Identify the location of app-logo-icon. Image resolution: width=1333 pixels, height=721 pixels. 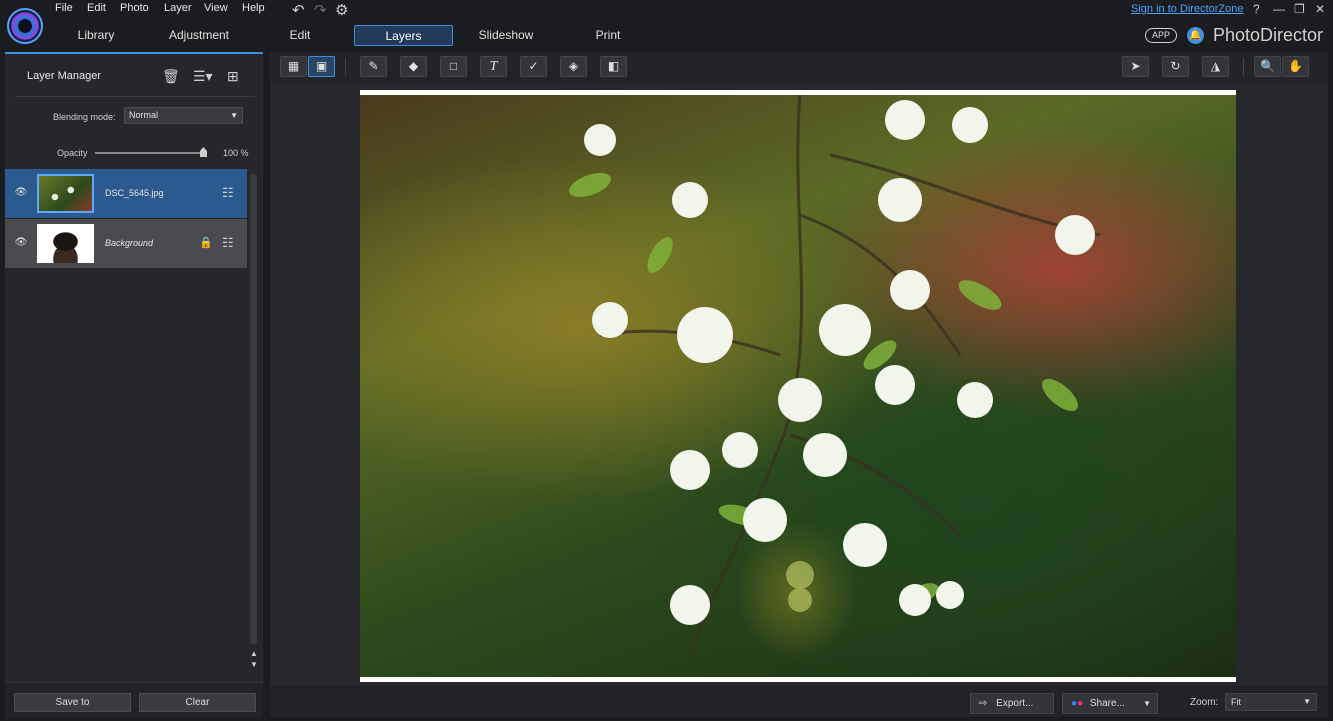
(25, 26).